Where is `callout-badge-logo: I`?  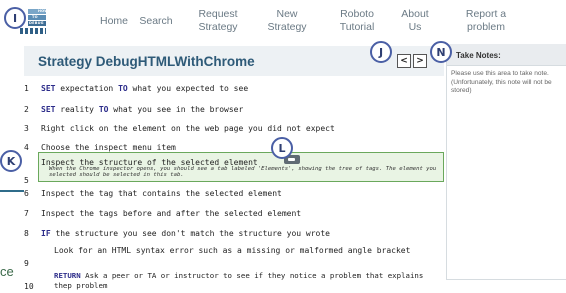 callout-badge-logo: I is located at coordinates (15, 18).